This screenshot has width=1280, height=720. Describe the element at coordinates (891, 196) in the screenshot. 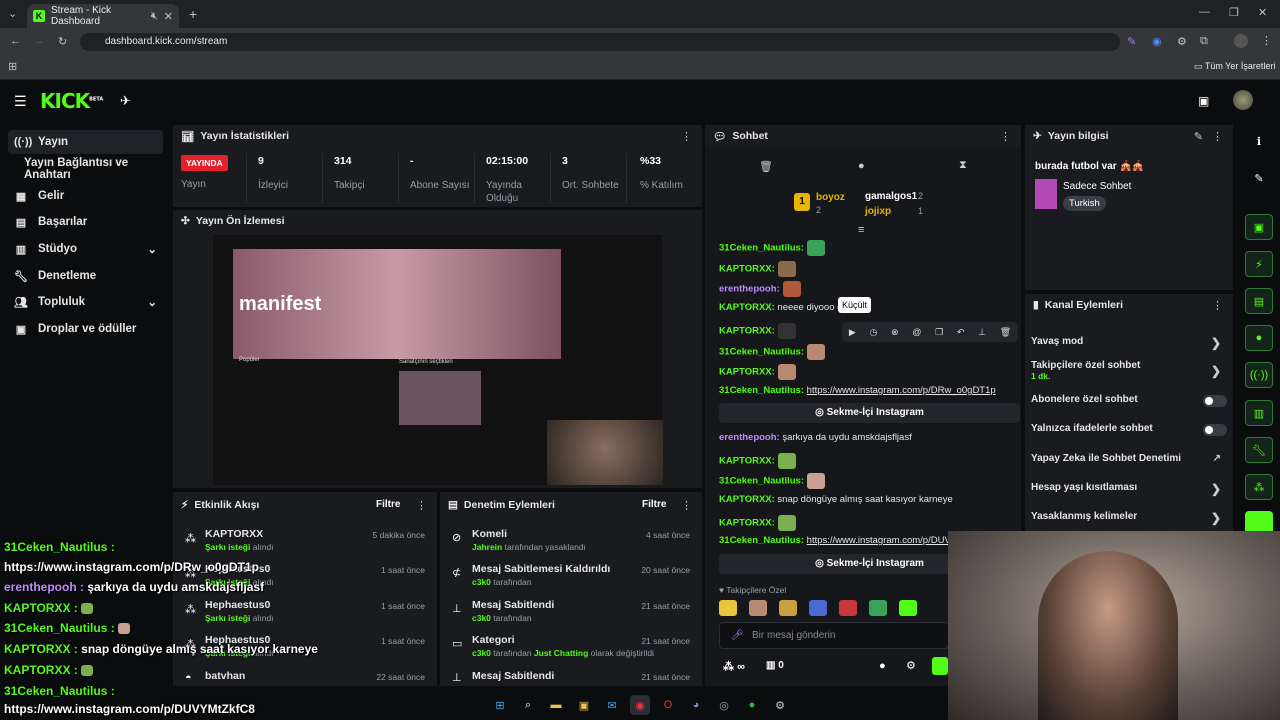

I see `leader-name: gamalgos1` at that location.